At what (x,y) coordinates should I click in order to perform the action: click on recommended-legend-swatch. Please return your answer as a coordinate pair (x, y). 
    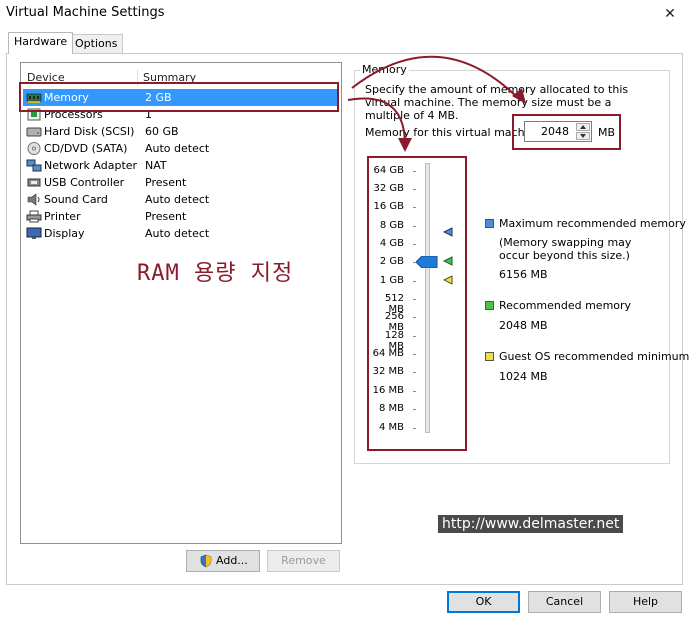
    Looking at the image, I should click on (489, 305).